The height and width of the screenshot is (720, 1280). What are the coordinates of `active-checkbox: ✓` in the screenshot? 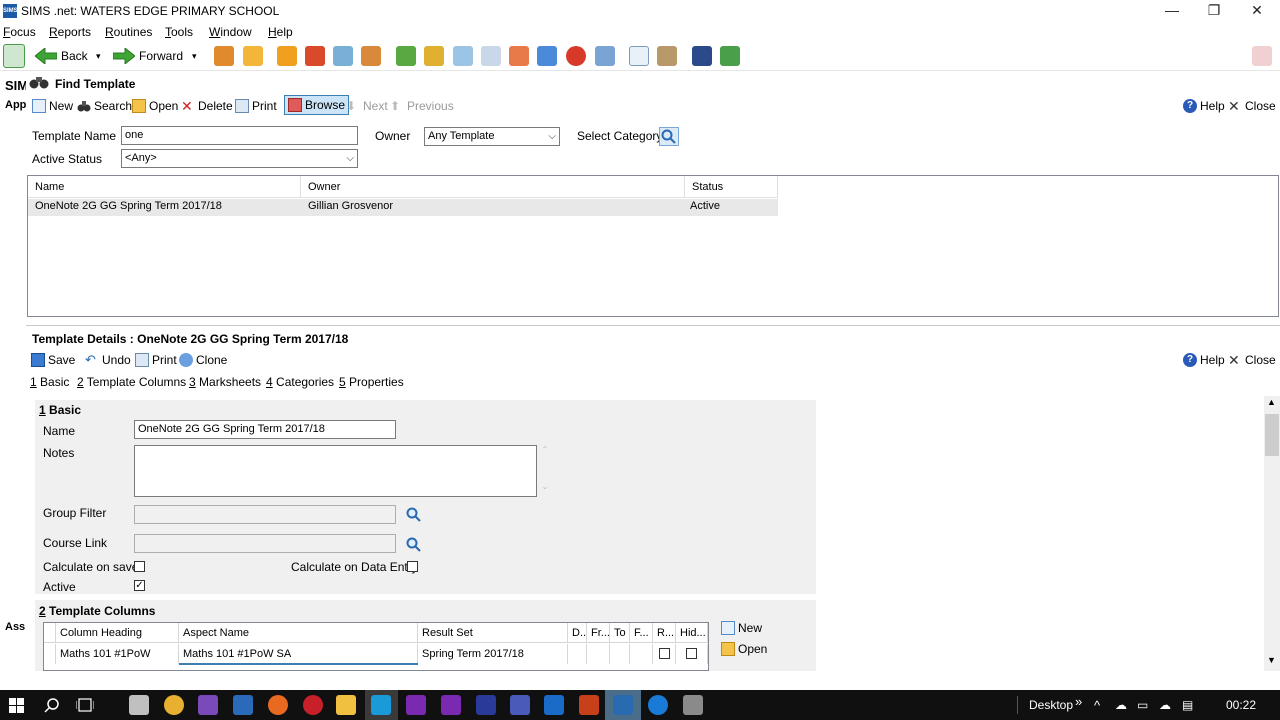 It's located at (139, 585).